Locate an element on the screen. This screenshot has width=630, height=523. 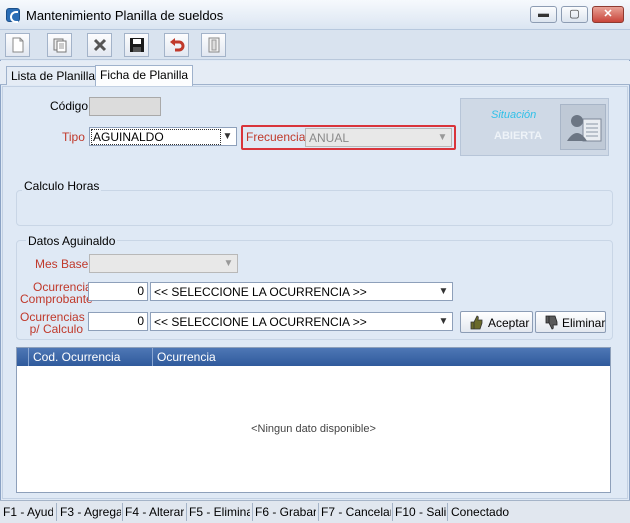
calculo-horas-title: Calculo Horas is located at coordinates (62, 186).